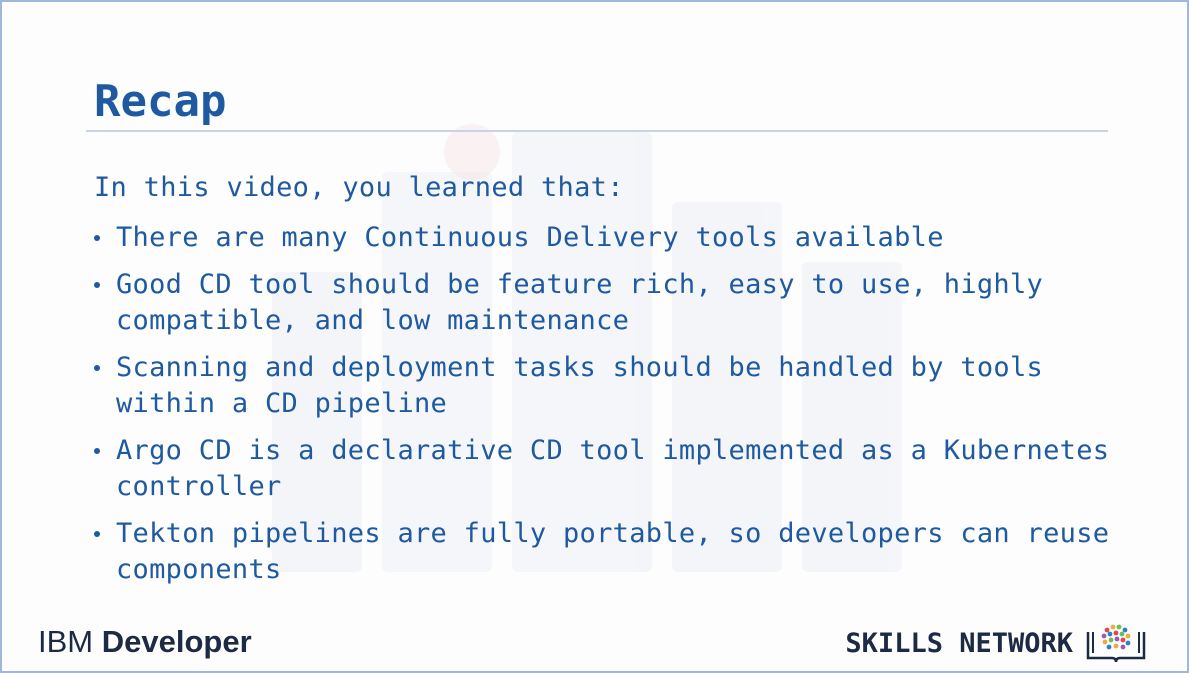 The width and height of the screenshot is (1189, 673). I want to click on skills-network-label: SKILLS NETWORK, so click(959, 643).